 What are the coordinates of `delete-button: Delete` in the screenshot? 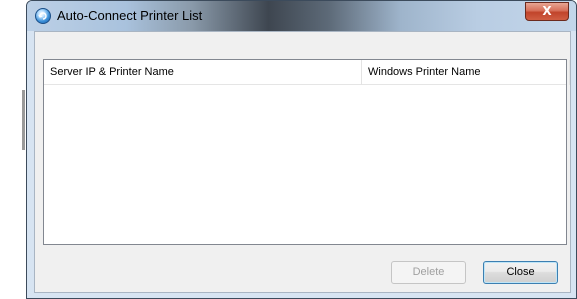 It's located at (428, 272).